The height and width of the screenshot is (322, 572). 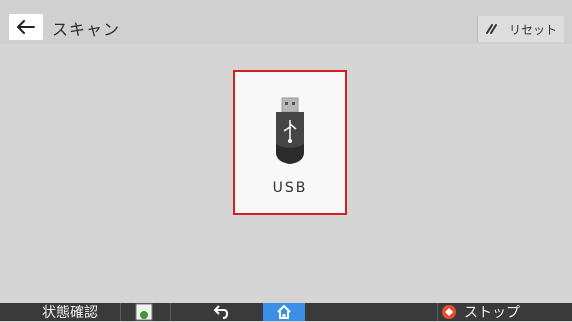 I want to click on undo-arrow-icon, so click(x=221, y=312).